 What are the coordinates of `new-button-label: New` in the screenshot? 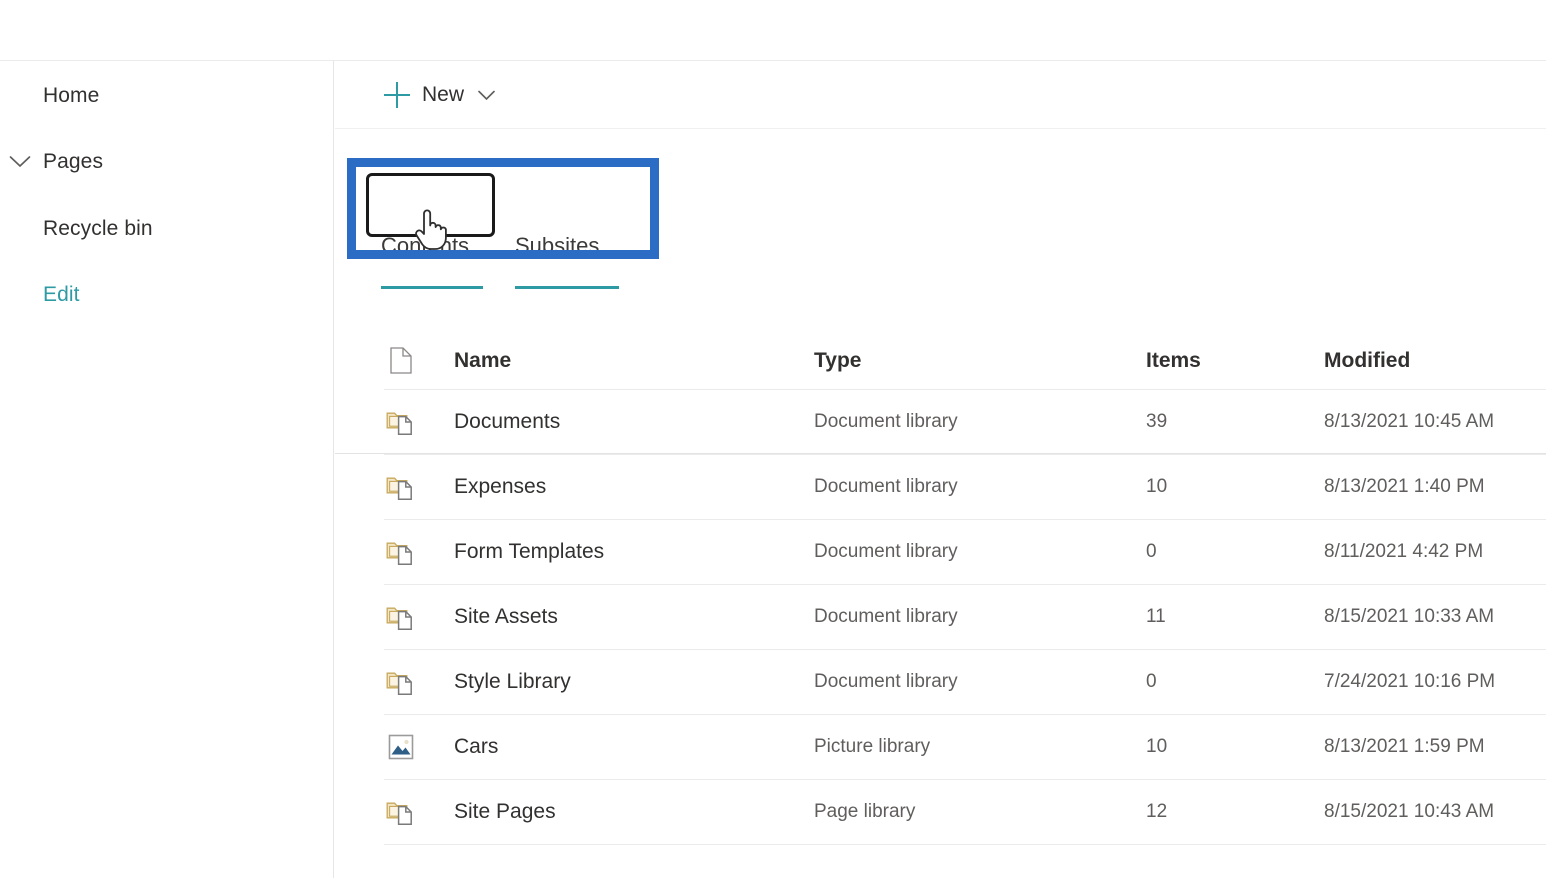 It's located at (443, 94).